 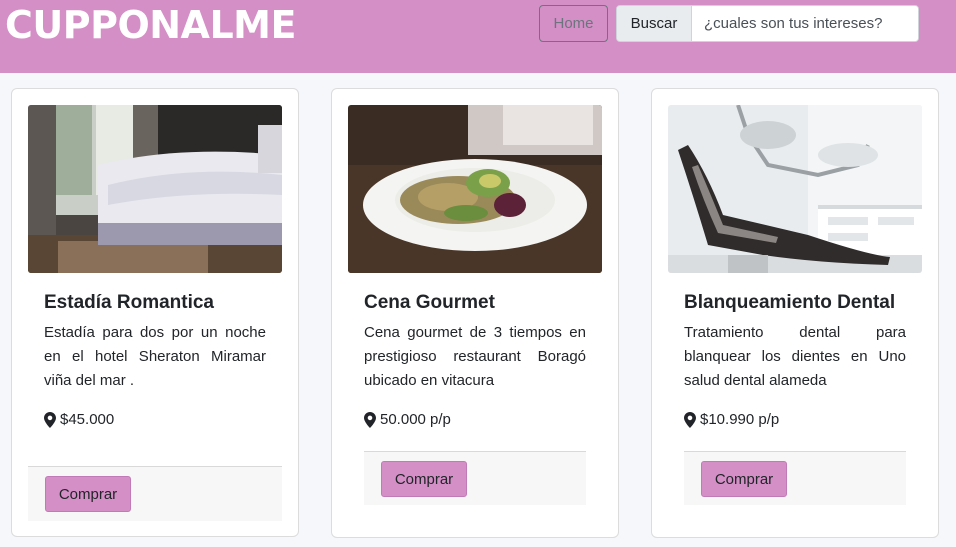 What do you see at coordinates (654, 23) in the screenshot?
I see `search-label: Buscar` at bounding box center [654, 23].